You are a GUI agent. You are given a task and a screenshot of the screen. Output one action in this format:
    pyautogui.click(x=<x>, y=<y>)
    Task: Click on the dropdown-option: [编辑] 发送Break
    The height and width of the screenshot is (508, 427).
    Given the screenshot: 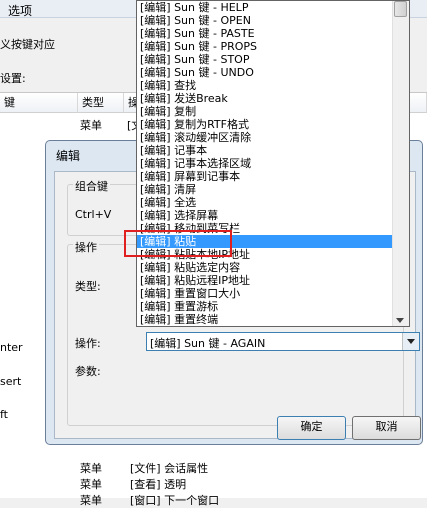 What is the action you would take?
    pyautogui.click(x=267, y=98)
    